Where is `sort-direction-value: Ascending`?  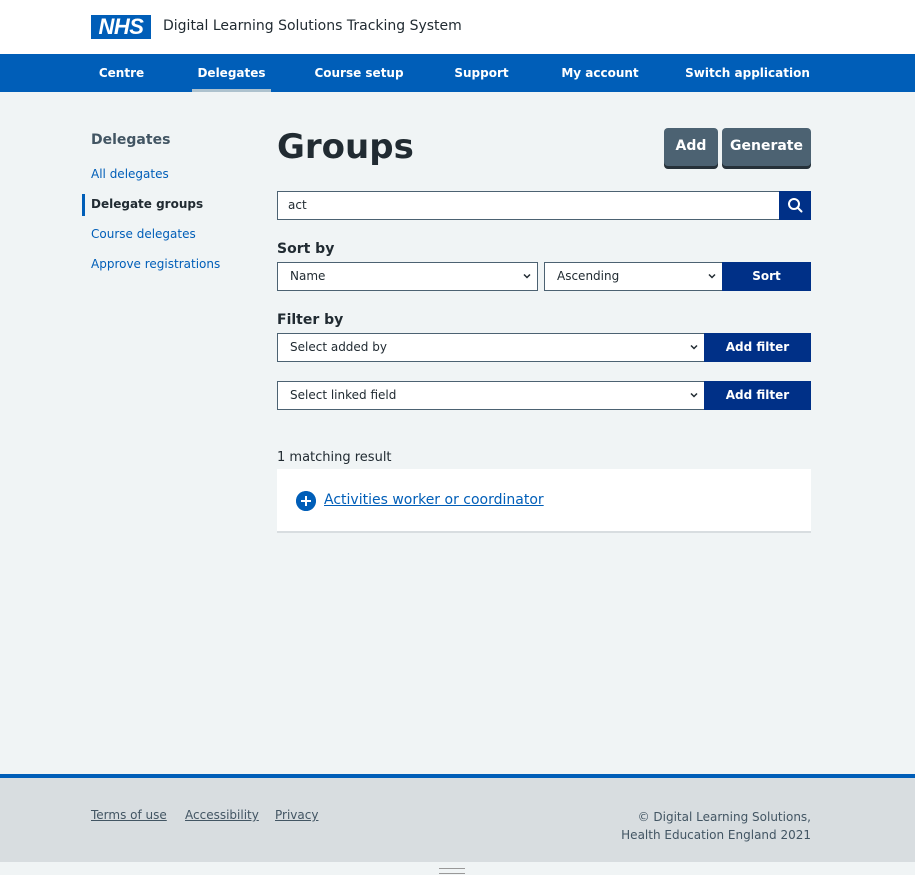 sort-direction-value: Ascending is located at coordinates (588, 276).